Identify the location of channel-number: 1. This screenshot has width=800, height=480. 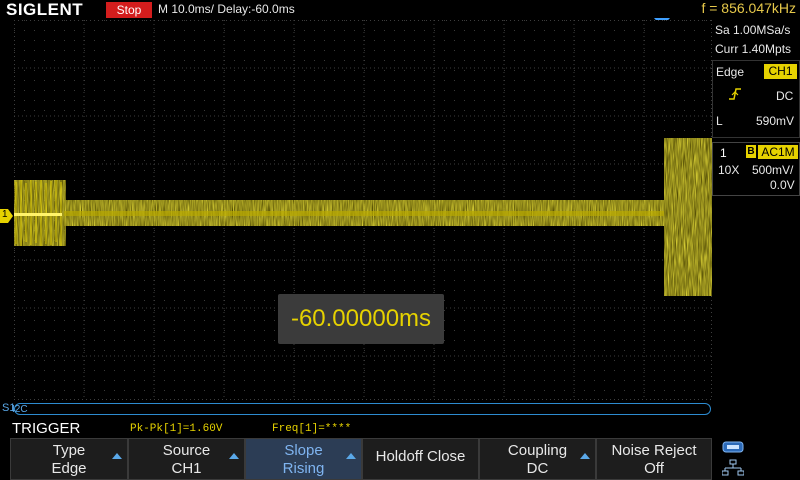
(723, 153).